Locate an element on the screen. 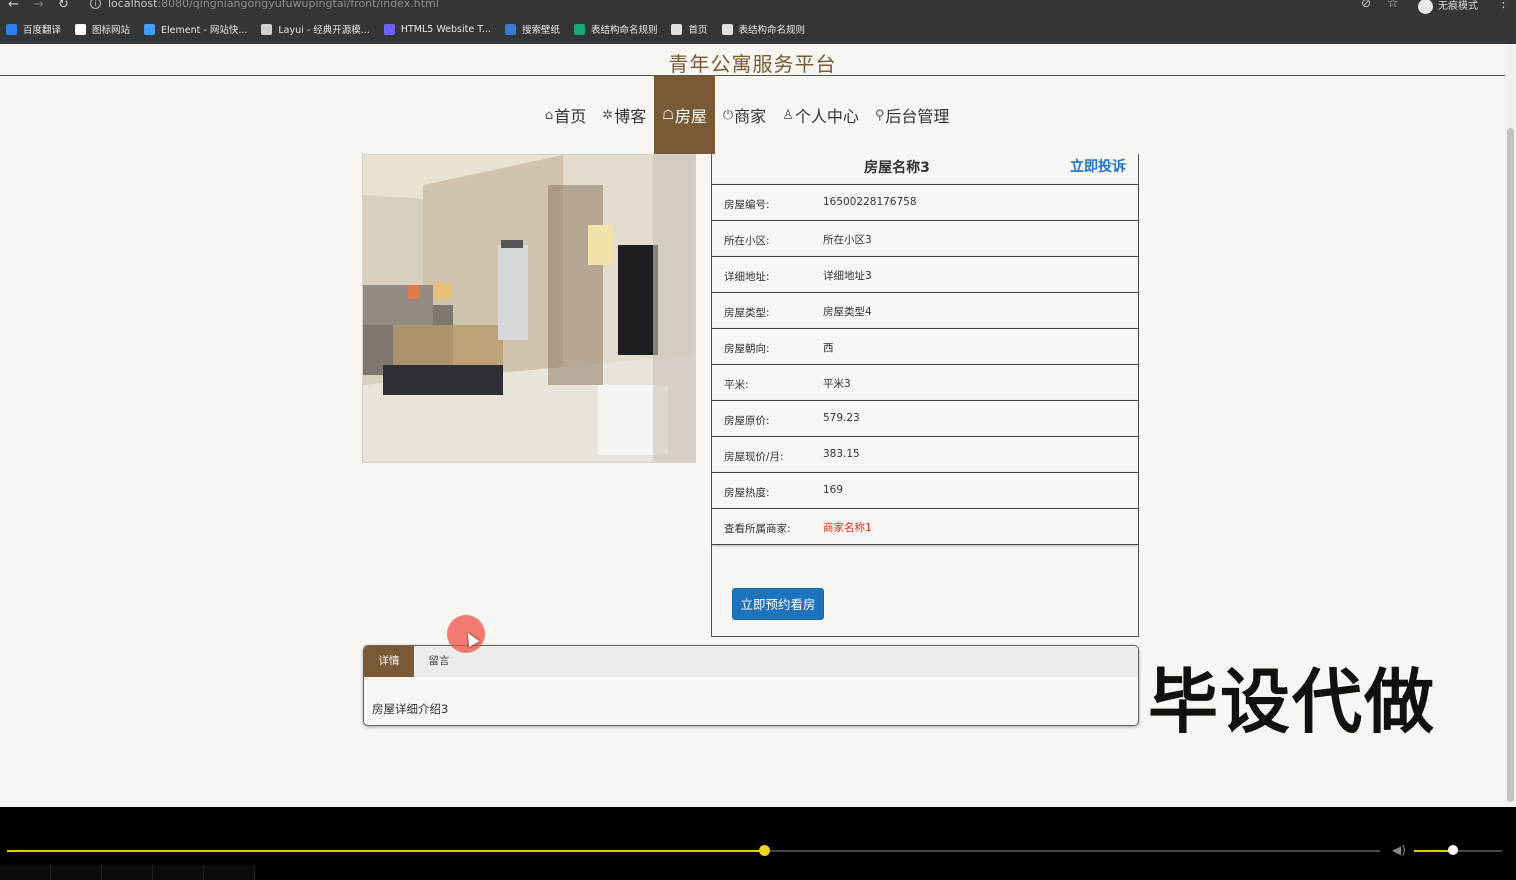 This screenshot has width=1516, height=880. complain-link: 立即投诉 is located at coordinates (1098, 166).